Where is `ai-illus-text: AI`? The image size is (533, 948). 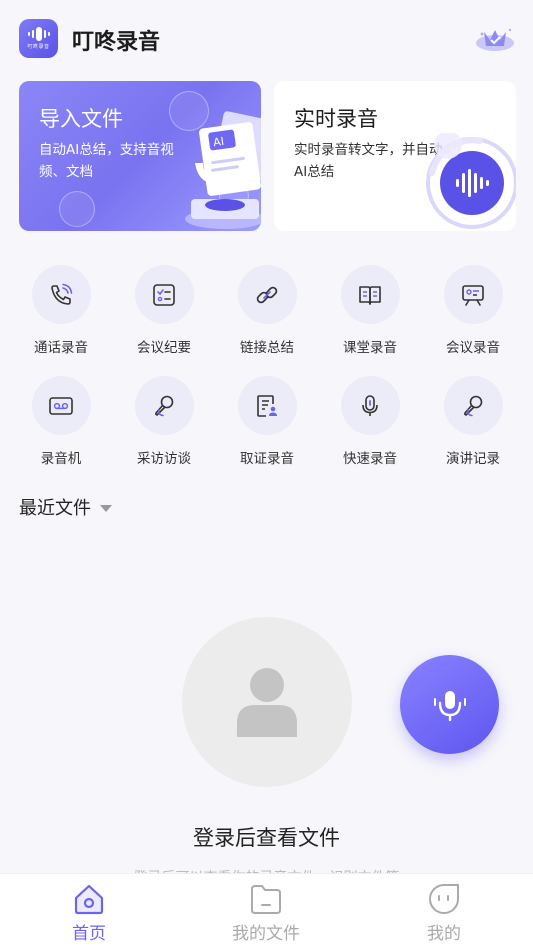
ai-illus-text: AI is located at coordinates (218, 142).